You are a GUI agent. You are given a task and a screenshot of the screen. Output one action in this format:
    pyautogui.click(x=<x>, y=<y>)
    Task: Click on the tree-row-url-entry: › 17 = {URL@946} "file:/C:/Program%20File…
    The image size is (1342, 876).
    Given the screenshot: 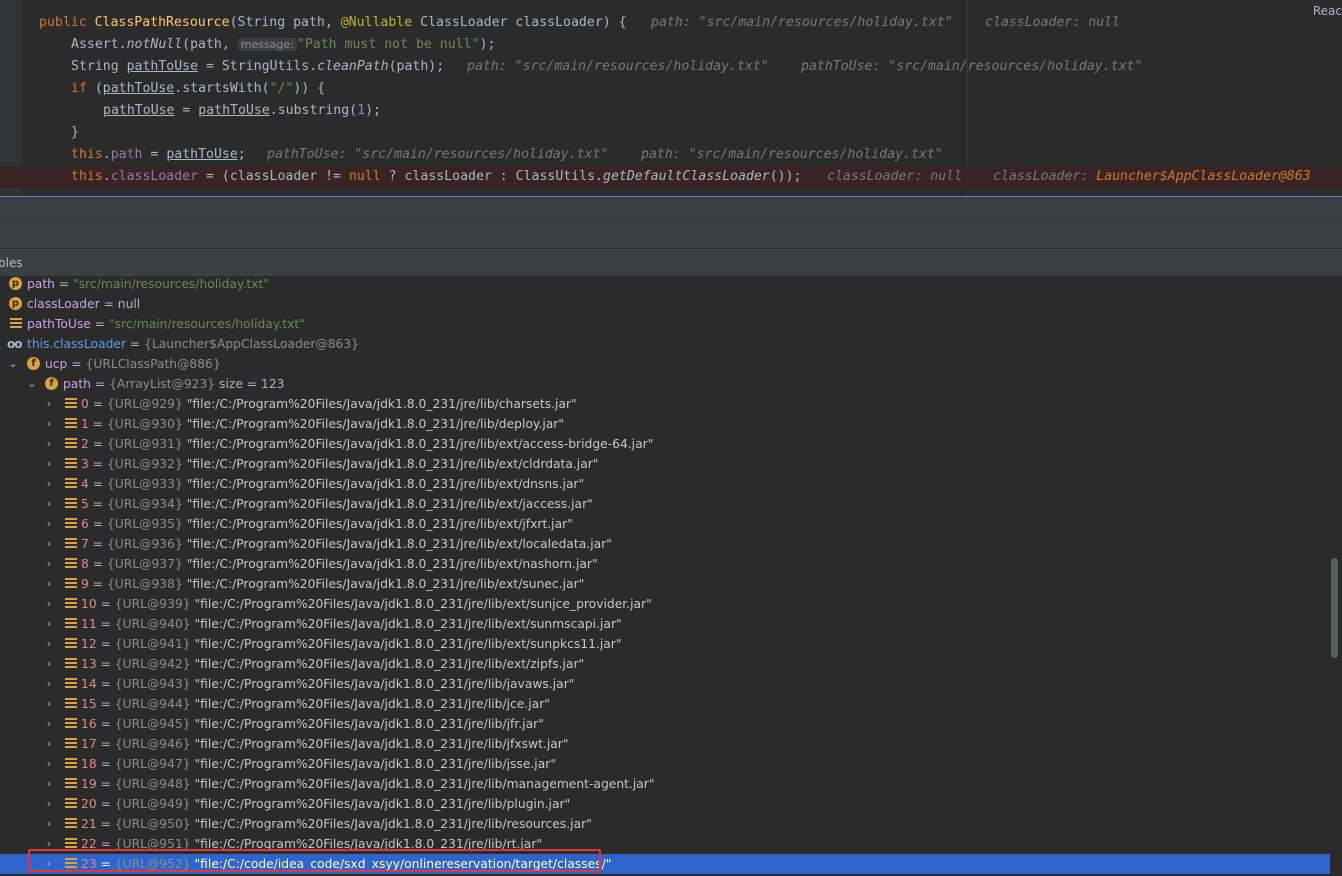 What is the action you would take?
    pyautogui.click(x=665, y=744)
    